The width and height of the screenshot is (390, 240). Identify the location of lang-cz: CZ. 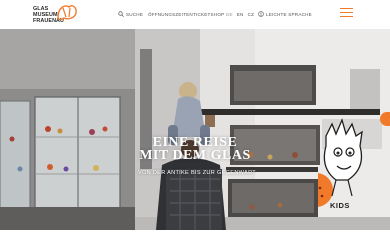
(251, 14).